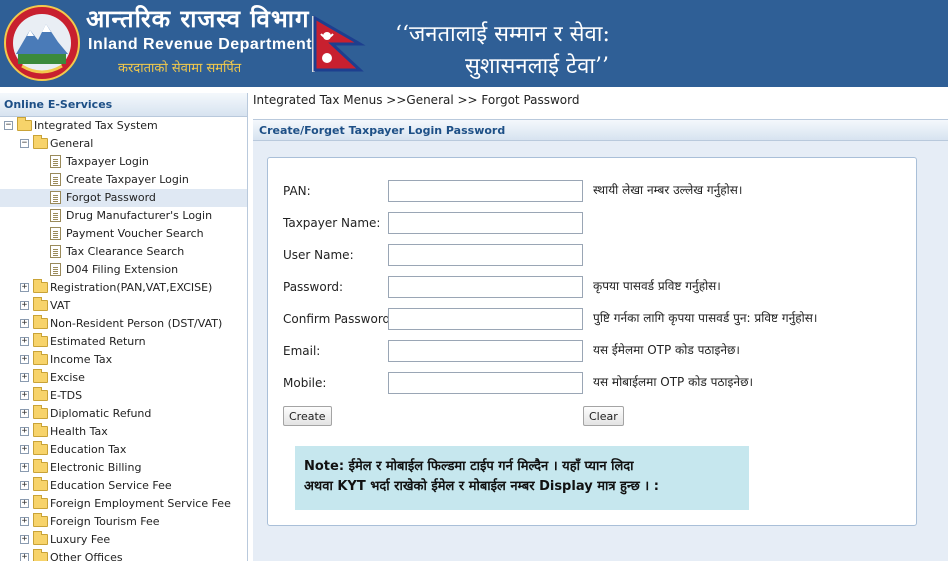  What do you see at coordinates (67, 377) in the screenshot?
I see `tree-item-label: Excise` at bounding box center [67, 377].